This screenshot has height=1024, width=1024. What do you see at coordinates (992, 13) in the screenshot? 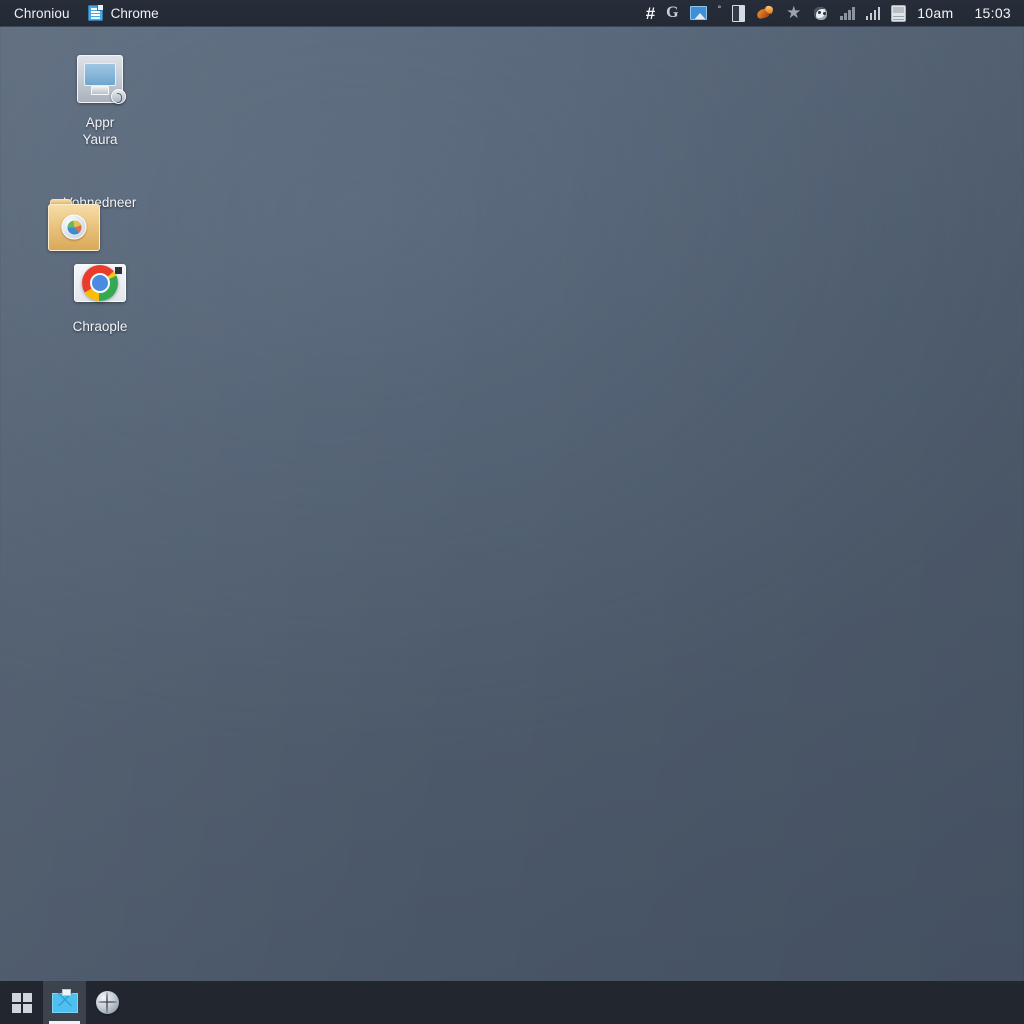
I see `tray-clock: 15:03` at bounding box center [992, 13].